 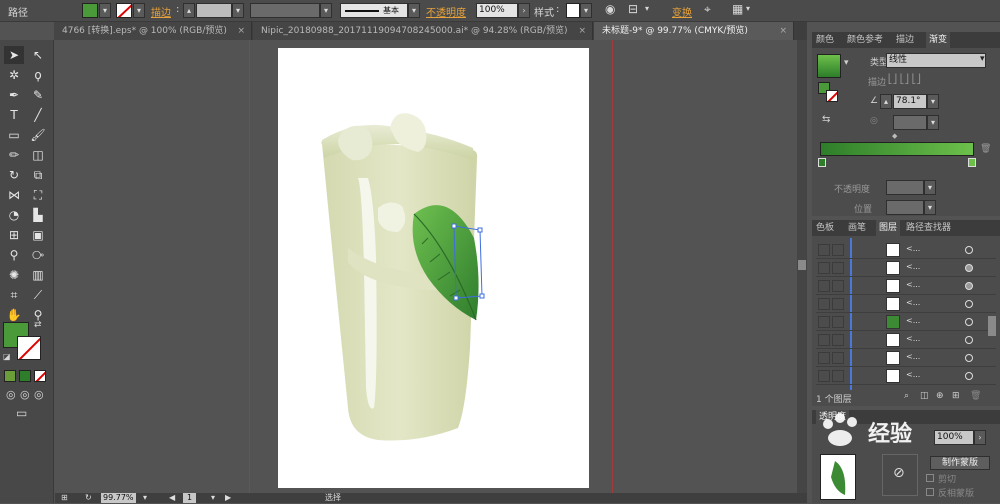 I want to click on style-dropdown: ▾, so click(x=586, y=10).